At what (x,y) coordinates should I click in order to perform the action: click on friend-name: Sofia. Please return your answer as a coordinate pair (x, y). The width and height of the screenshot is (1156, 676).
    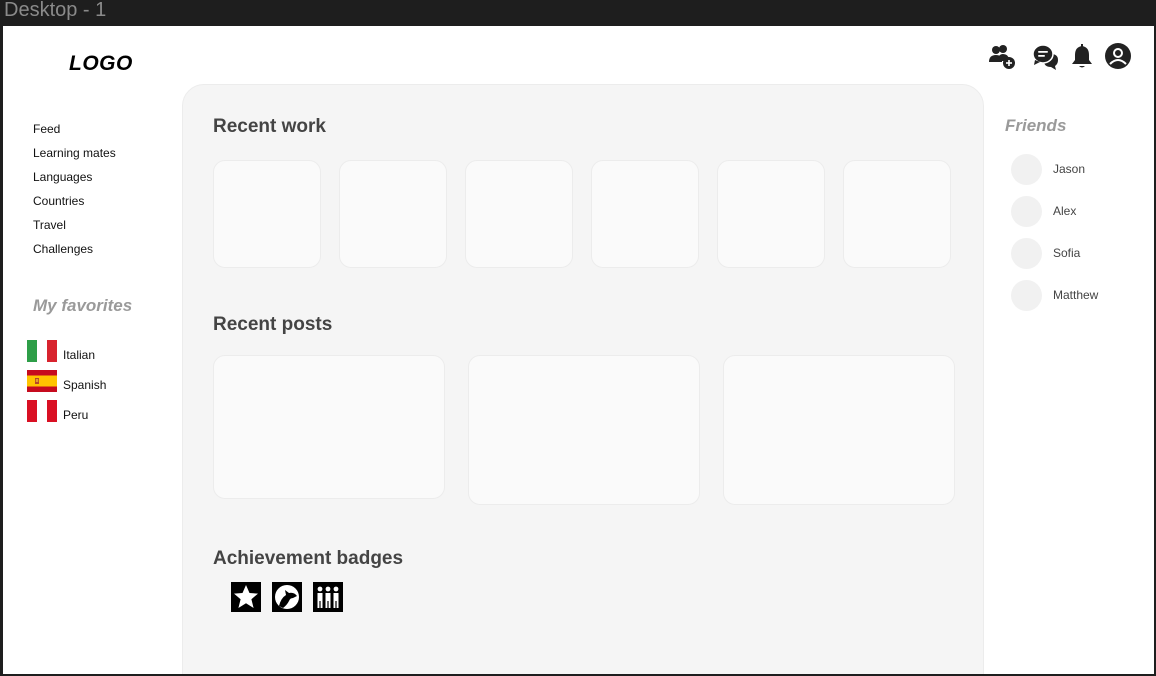
    Looking at the image, I should click on (1067, 253).